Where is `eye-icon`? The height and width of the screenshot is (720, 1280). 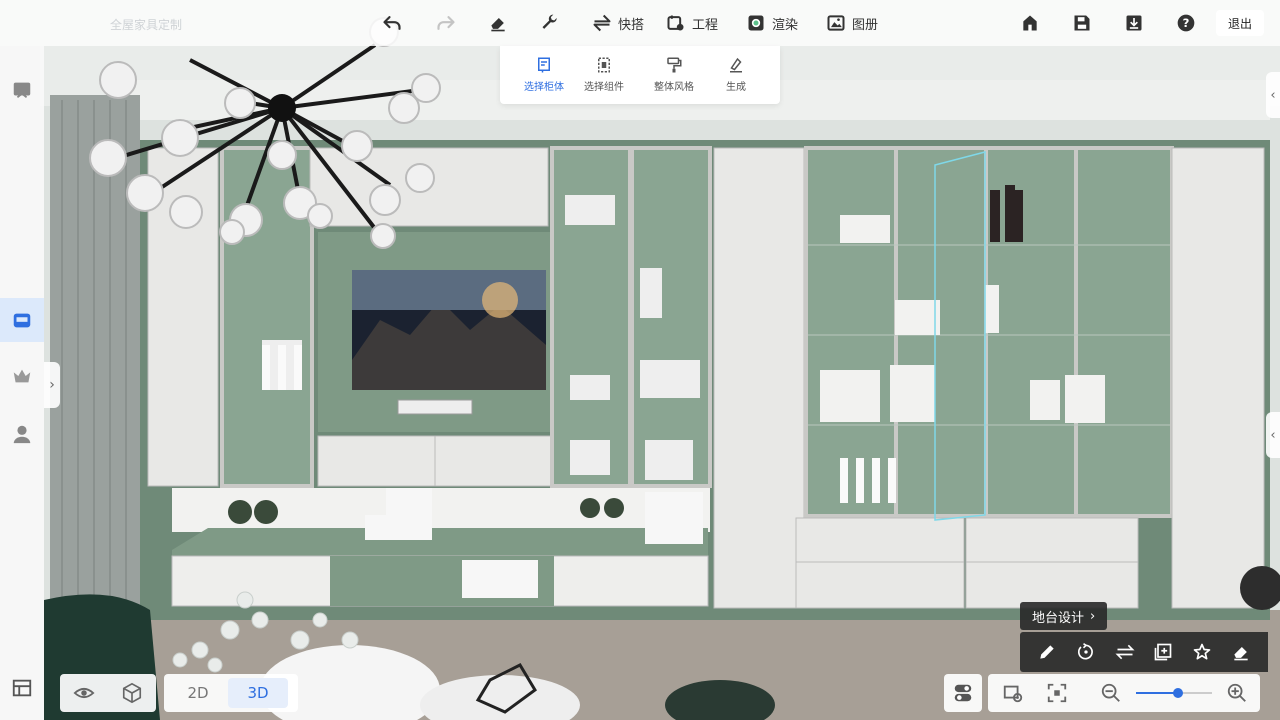 eye-icon is located at coordinates (84, 693).